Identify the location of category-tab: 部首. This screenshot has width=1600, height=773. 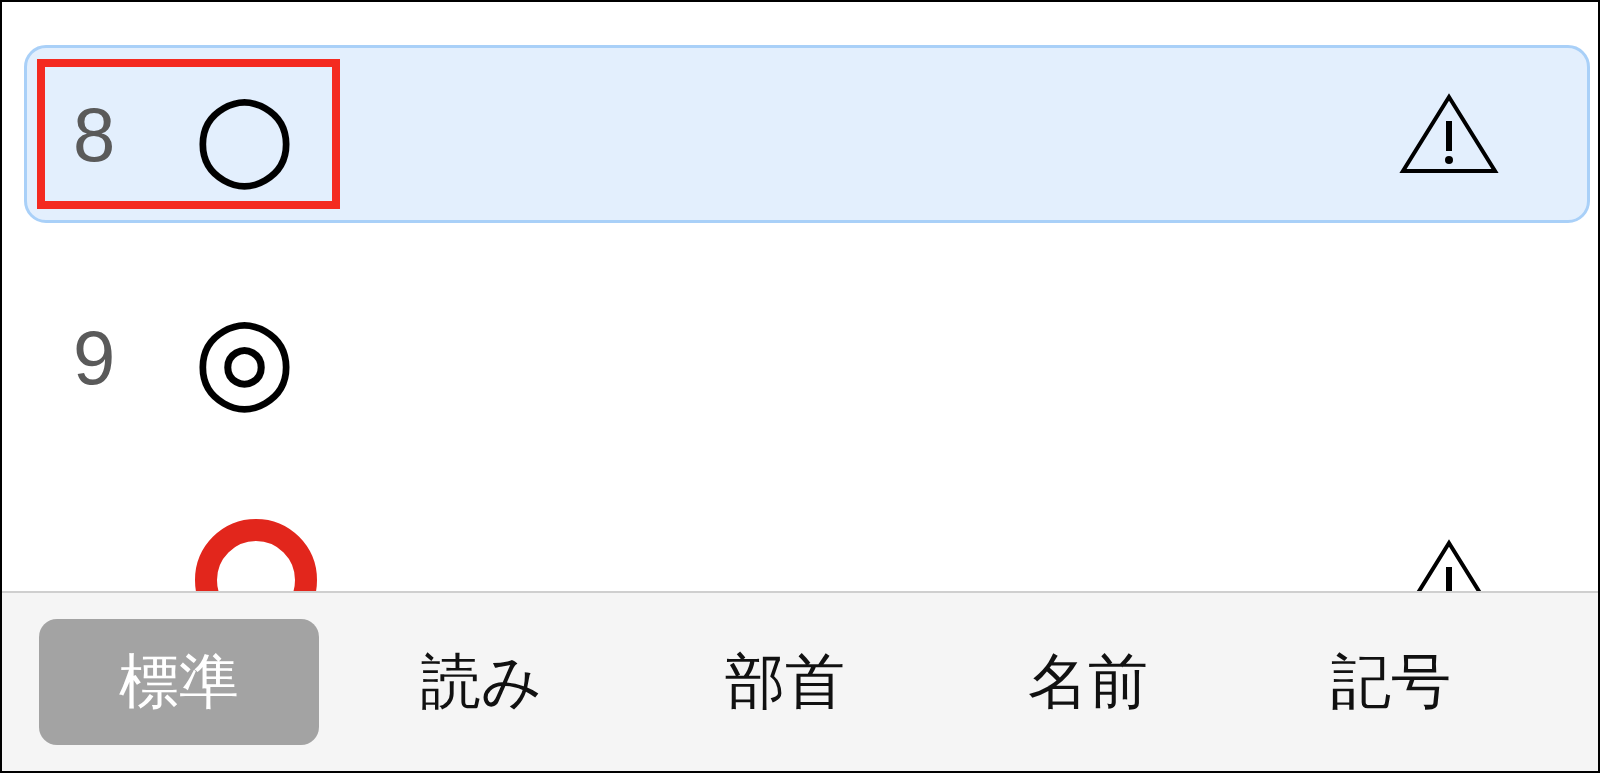
(784, 682).